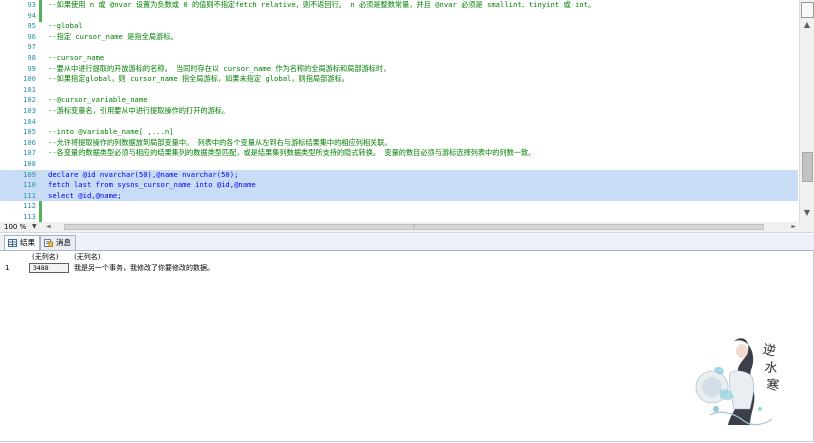 This screenshot has height=443, width=814. I want to click on split-handle, so click(807, 10).